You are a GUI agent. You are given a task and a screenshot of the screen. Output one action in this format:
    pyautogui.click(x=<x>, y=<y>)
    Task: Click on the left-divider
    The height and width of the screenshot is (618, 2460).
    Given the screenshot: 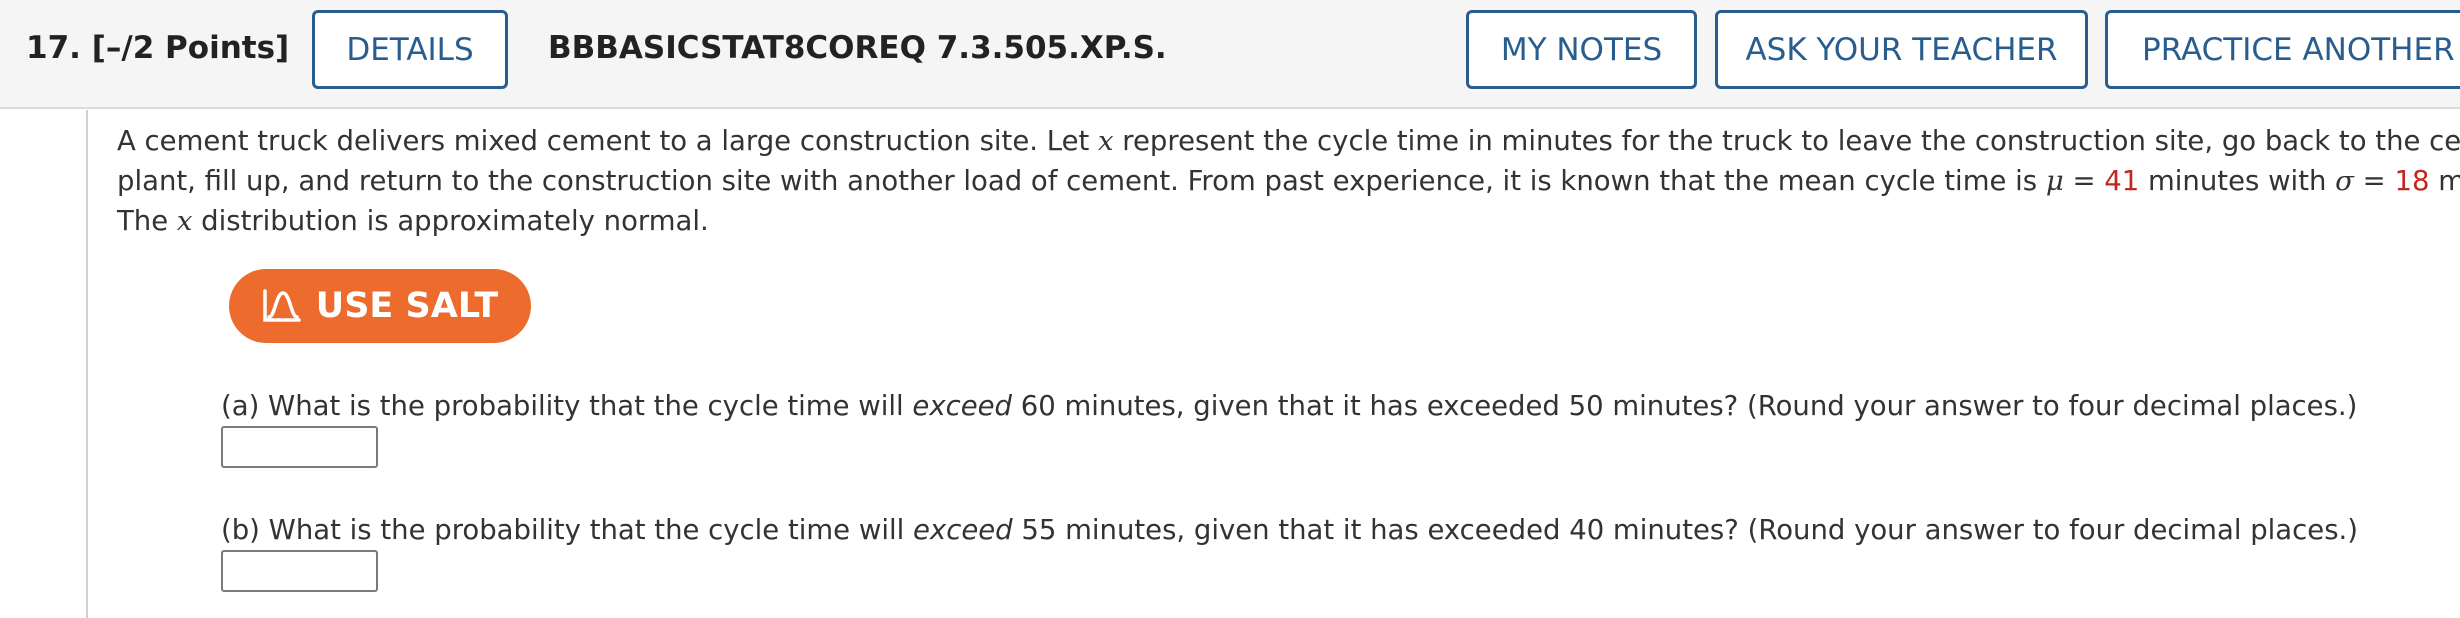 What is the action you would take?
    pyautogui.click(x=87, y=364)
    